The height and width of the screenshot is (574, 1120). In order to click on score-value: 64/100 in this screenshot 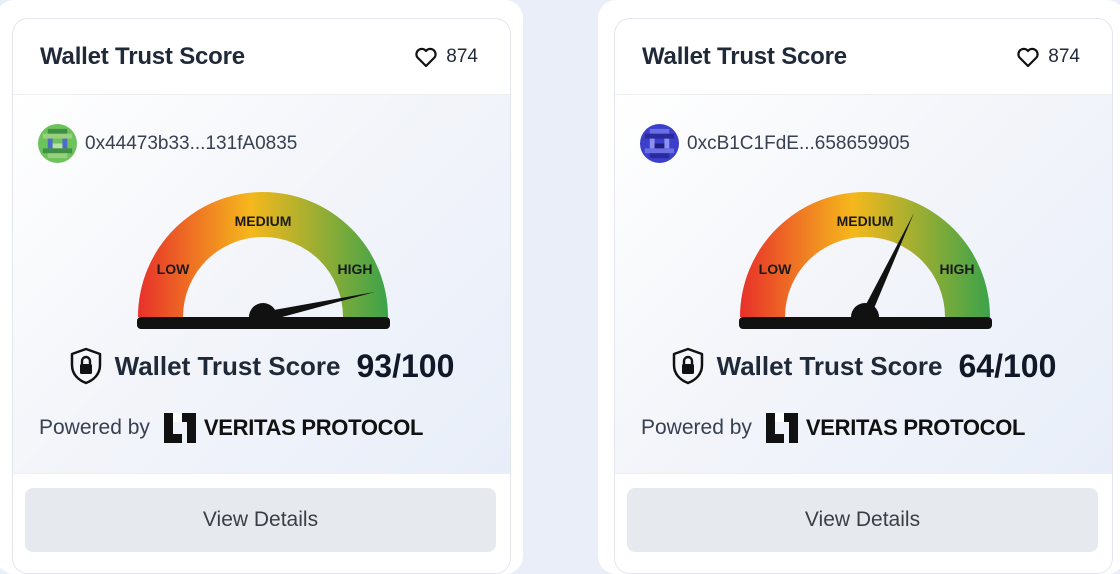, I will do `click(1007, 365)`.